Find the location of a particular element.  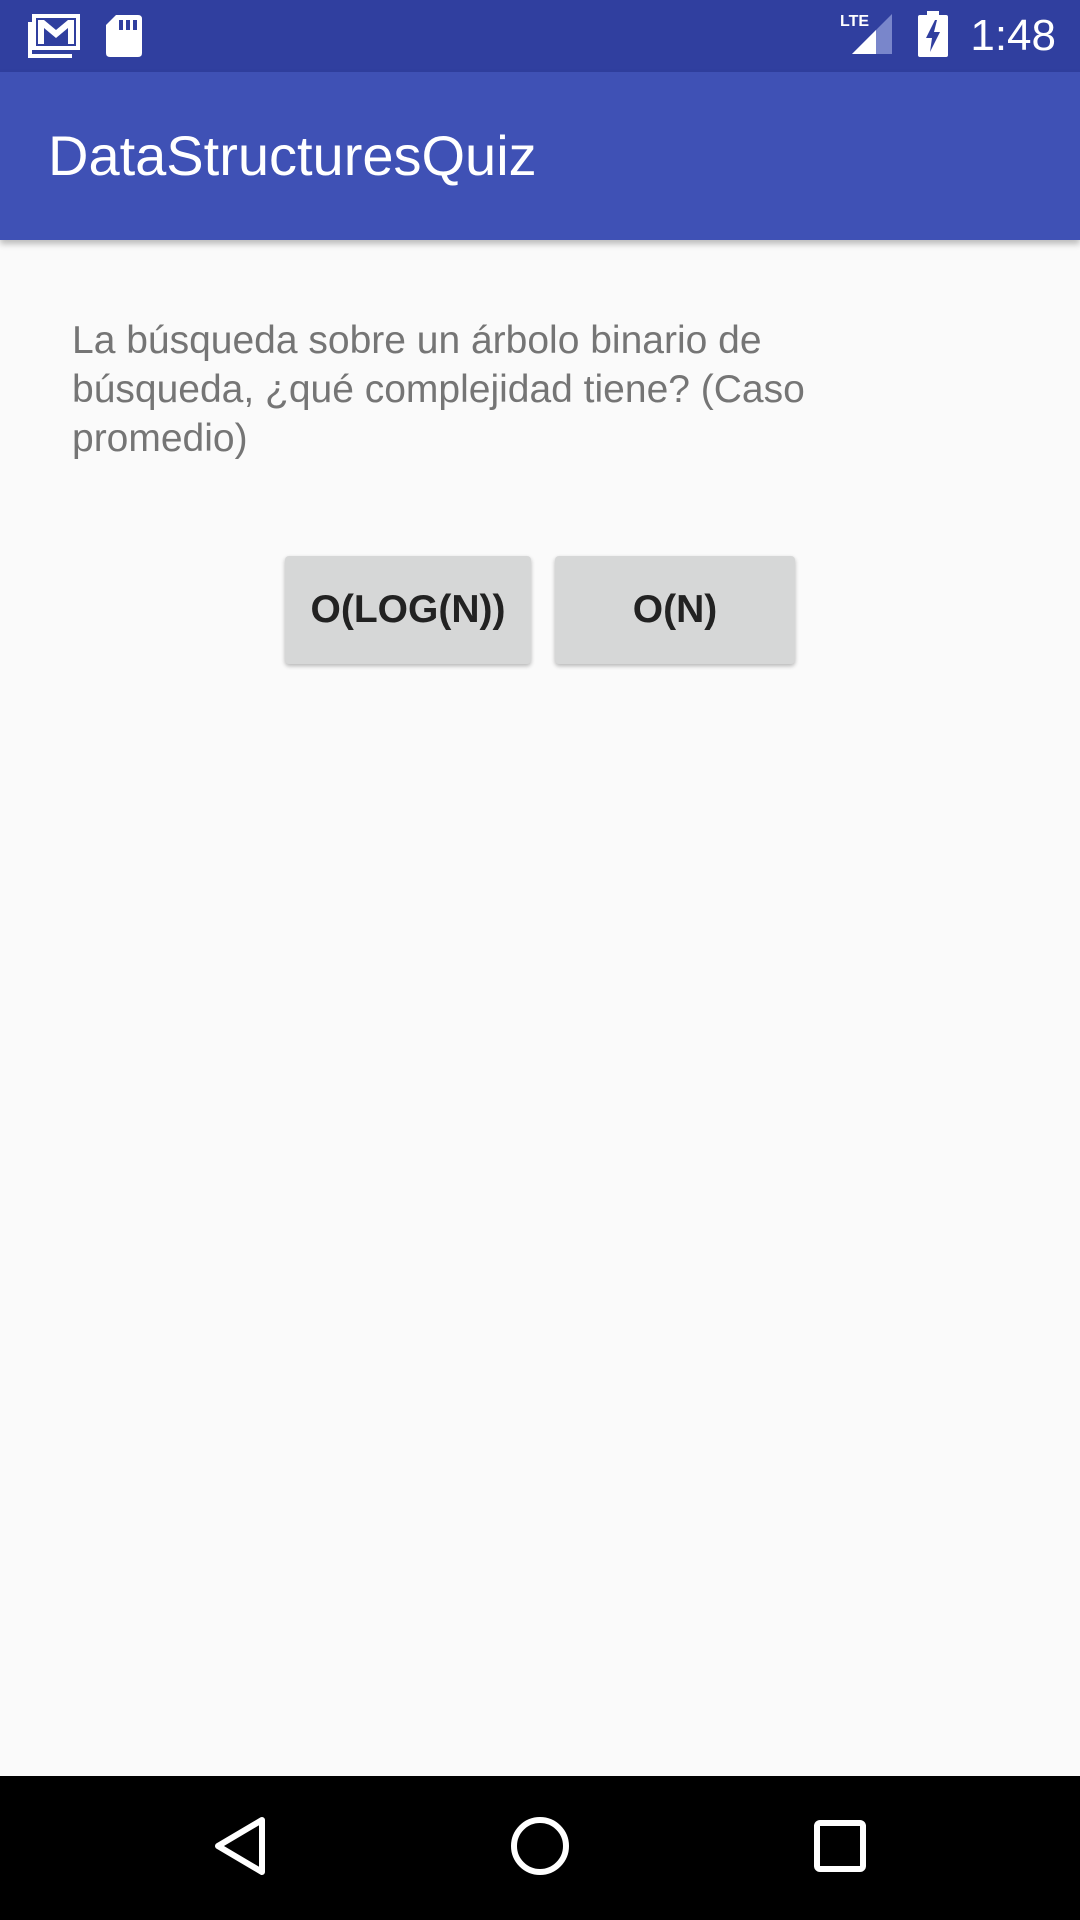

back-button is located at coordinates (240, 1848).